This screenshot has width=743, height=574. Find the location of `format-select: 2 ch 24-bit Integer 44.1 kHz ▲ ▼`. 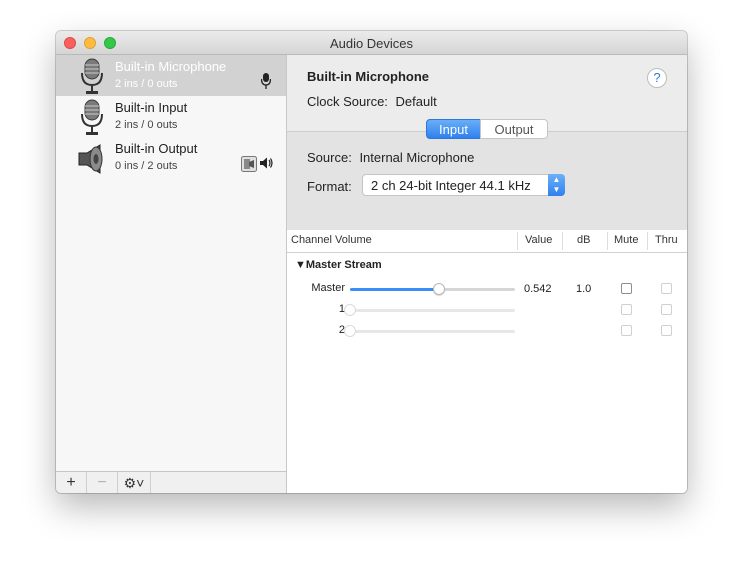

format-select: 2 ch 24-bit Integer 44.1 kHz ▲ ▼ is located at coordinates (463, 185).